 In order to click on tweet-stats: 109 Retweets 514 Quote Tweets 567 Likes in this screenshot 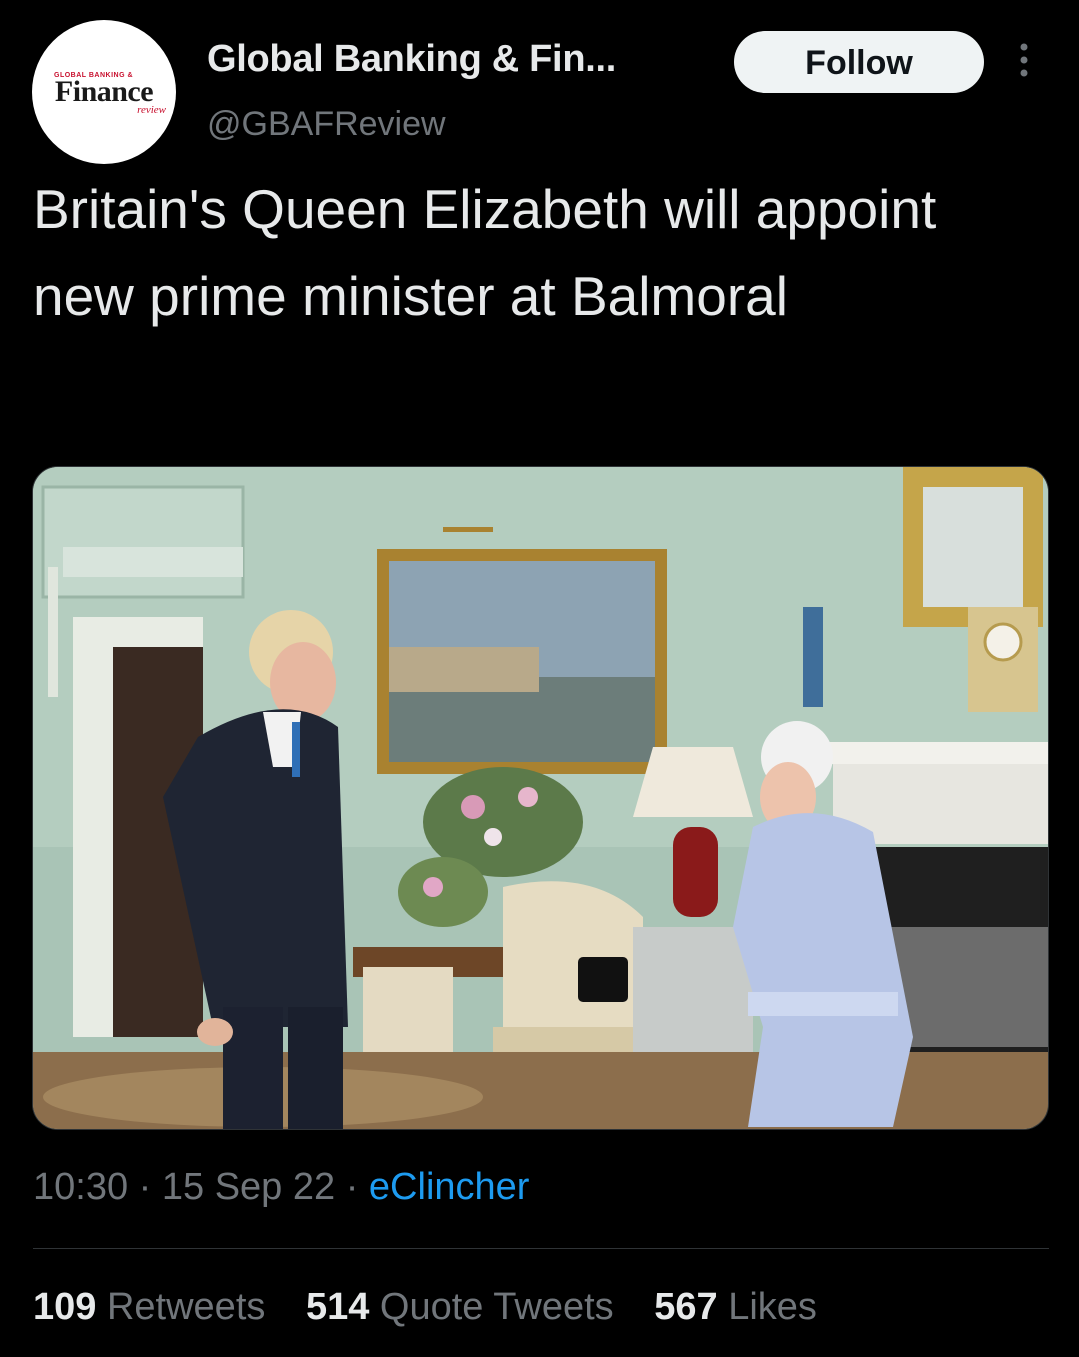, I will do `click(440, 1307)`.